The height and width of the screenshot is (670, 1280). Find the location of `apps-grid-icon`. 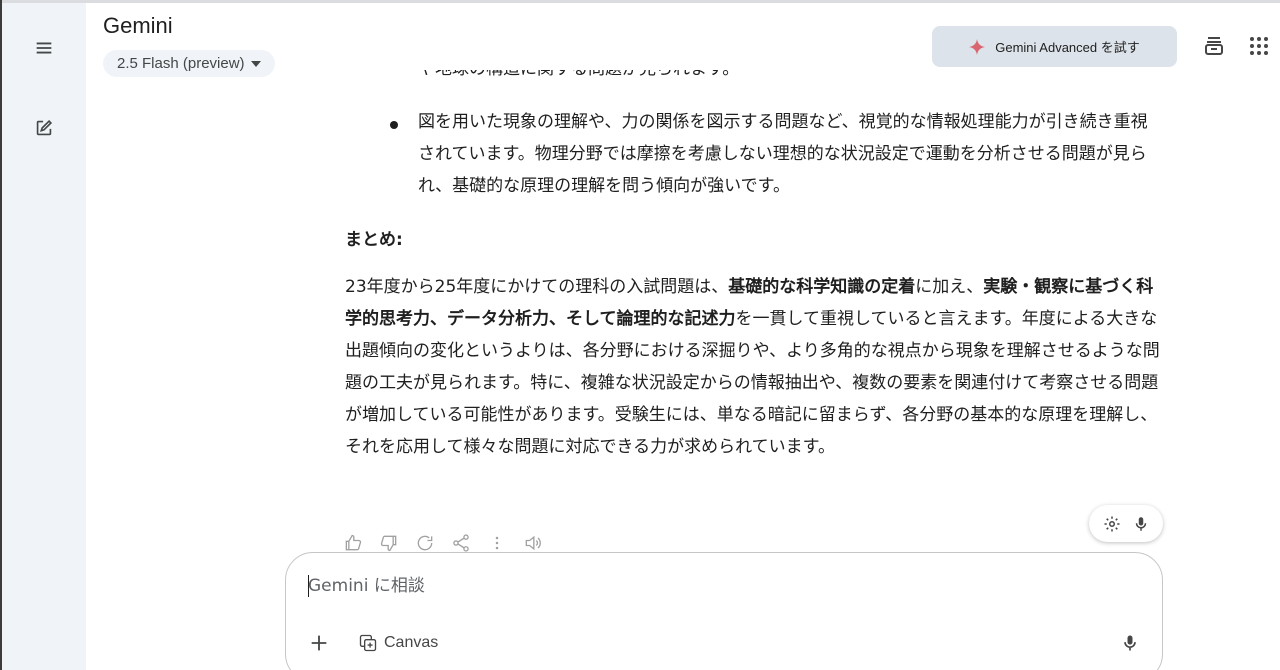

apps-grid-icon is located at coordinates (1259, 46).